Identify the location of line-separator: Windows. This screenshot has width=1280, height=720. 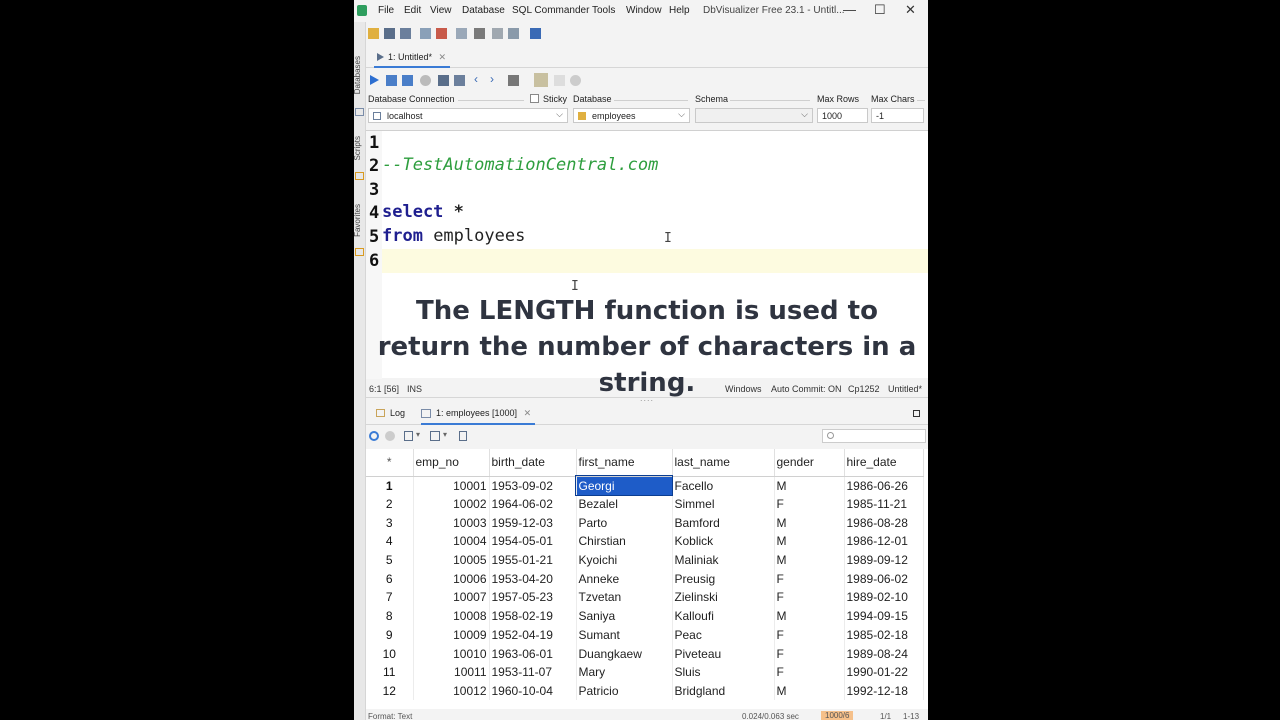
(743, 389).